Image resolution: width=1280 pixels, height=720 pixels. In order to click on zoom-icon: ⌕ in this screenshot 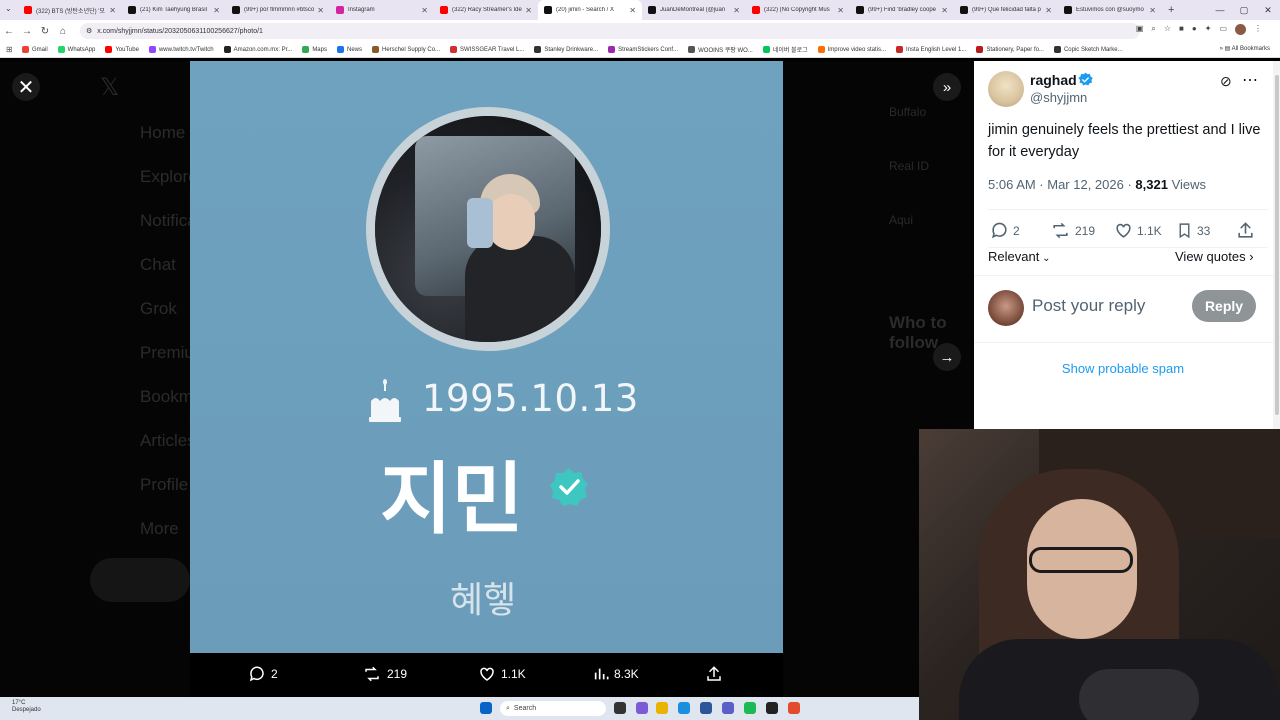, I will do `click(1153, 29)`.